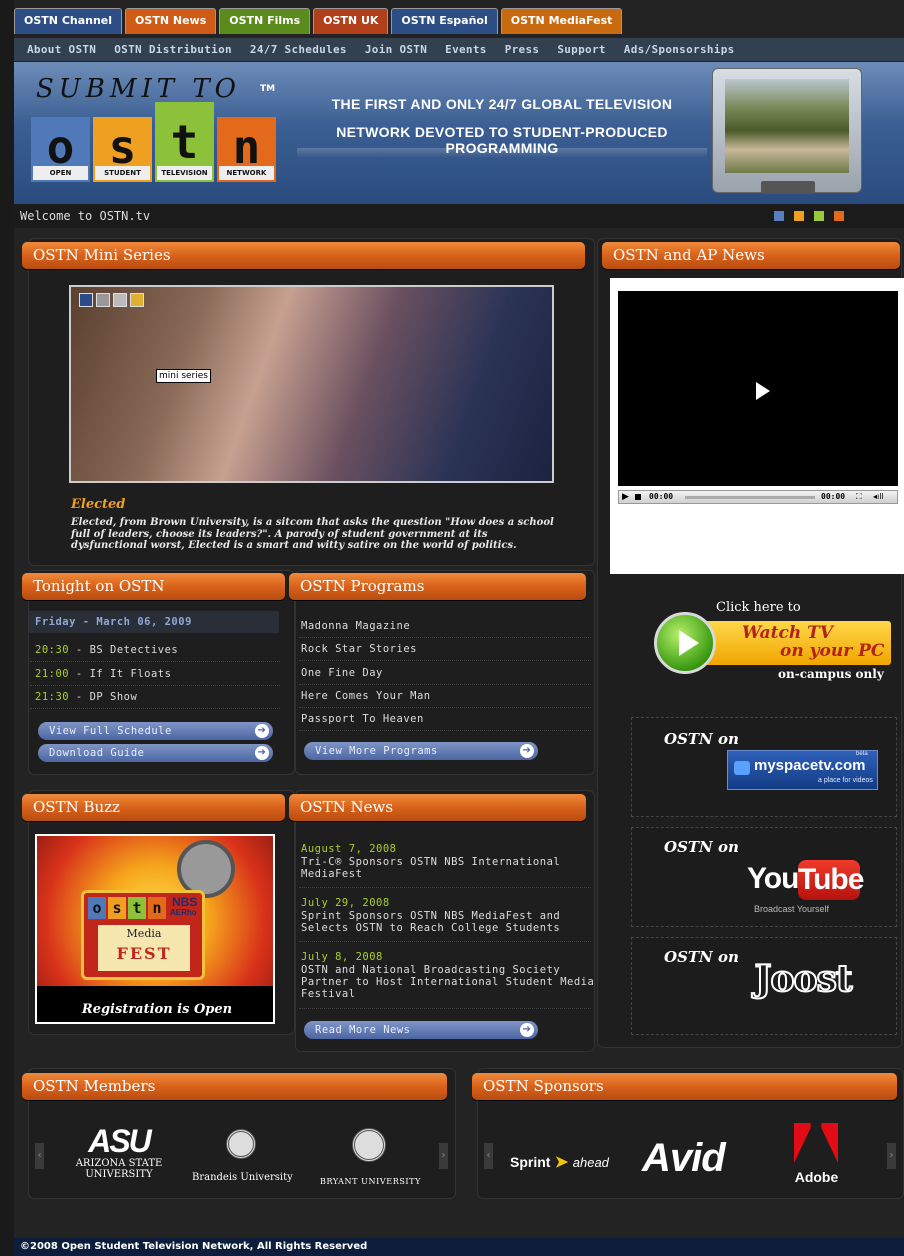  Describe the element at coordinates (362, 719) in the screenshot. I see `program-item-5: Passport To Heaven` at that location.